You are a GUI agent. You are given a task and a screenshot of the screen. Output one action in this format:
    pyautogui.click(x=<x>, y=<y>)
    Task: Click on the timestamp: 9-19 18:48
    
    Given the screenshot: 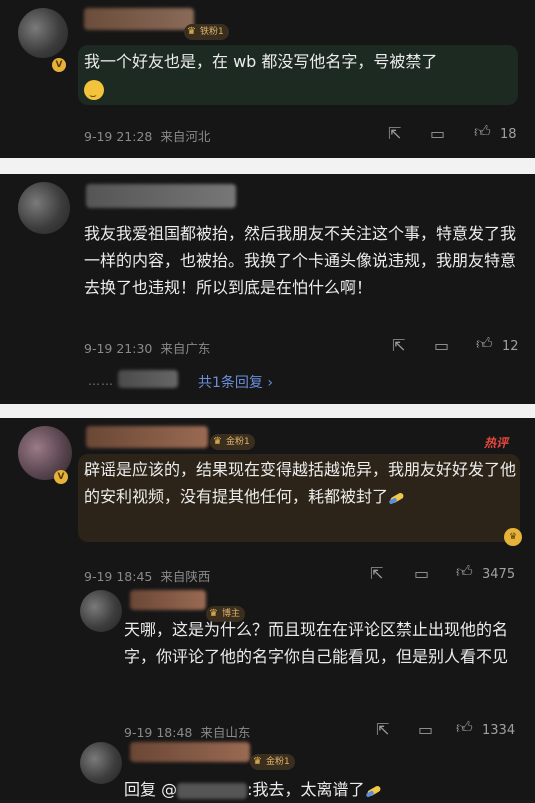 What is the action you would take?
    pyautogui.click(x=158, y=732)
    